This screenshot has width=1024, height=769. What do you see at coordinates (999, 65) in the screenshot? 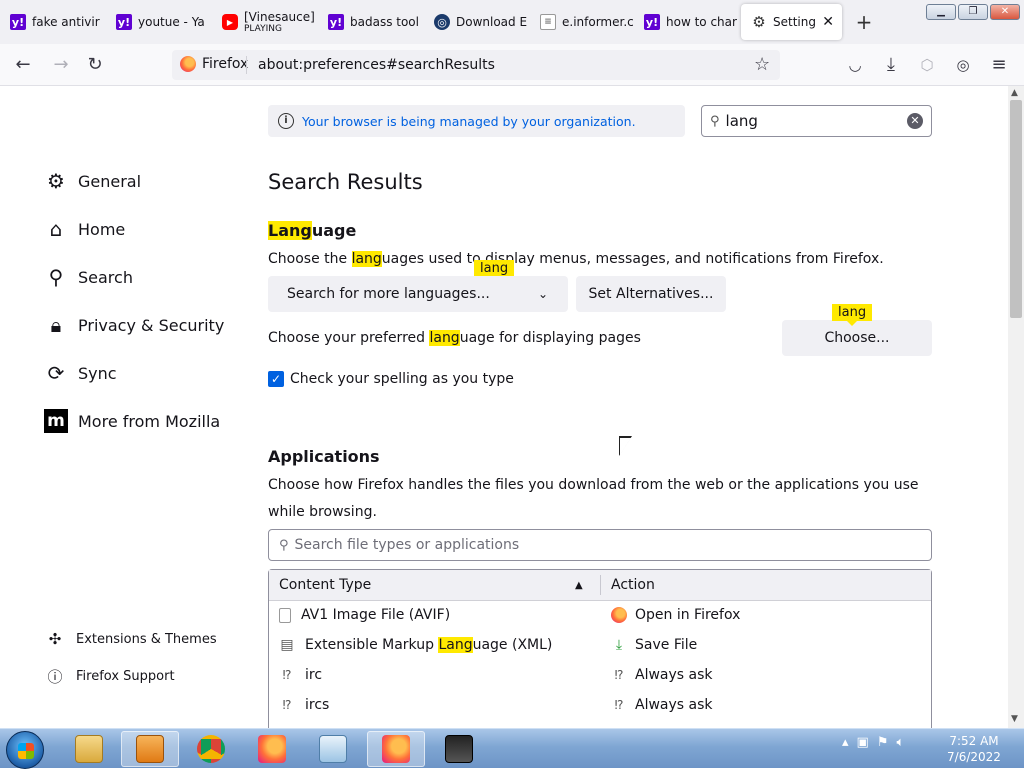
I see `menu-icon: ≡` at bounding box center [999, 65].